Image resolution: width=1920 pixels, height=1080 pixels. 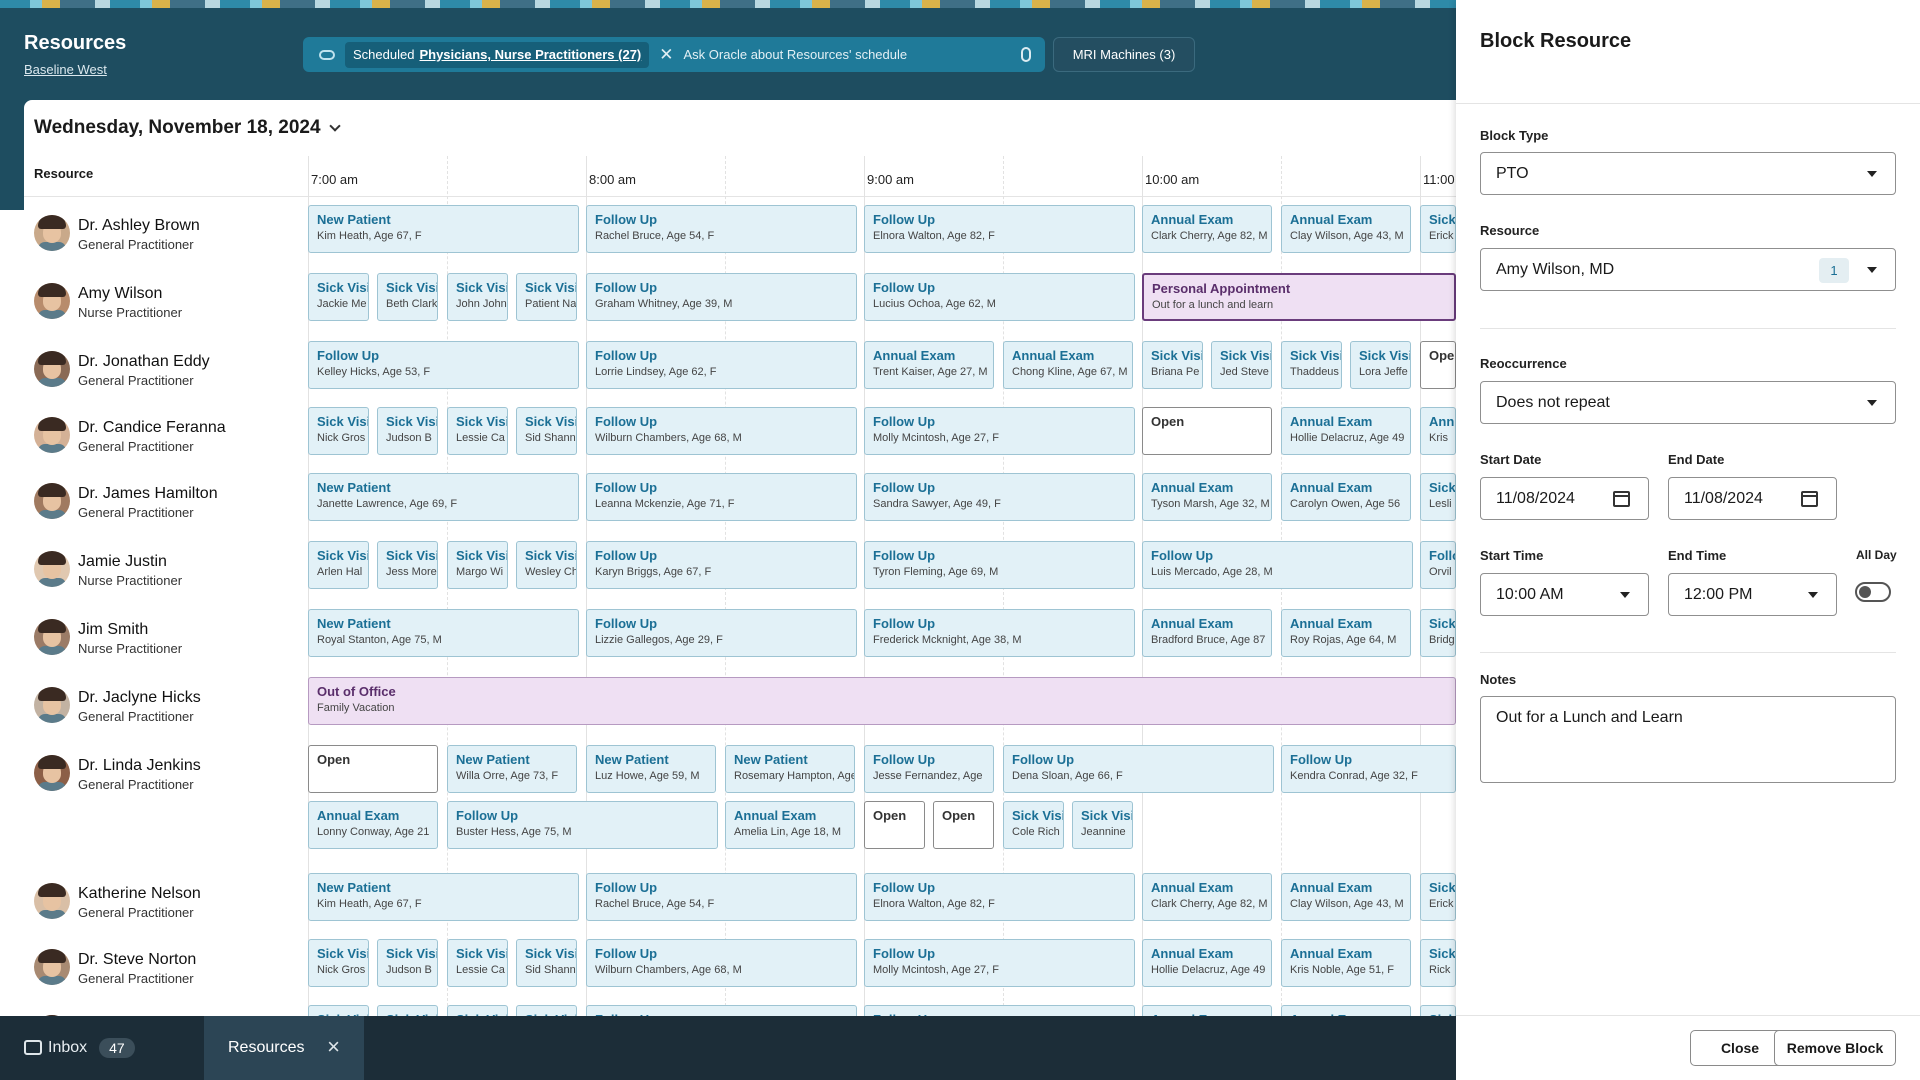 I want to click on inbox-tab: Inbox 47, so click(x=100, y=1048).